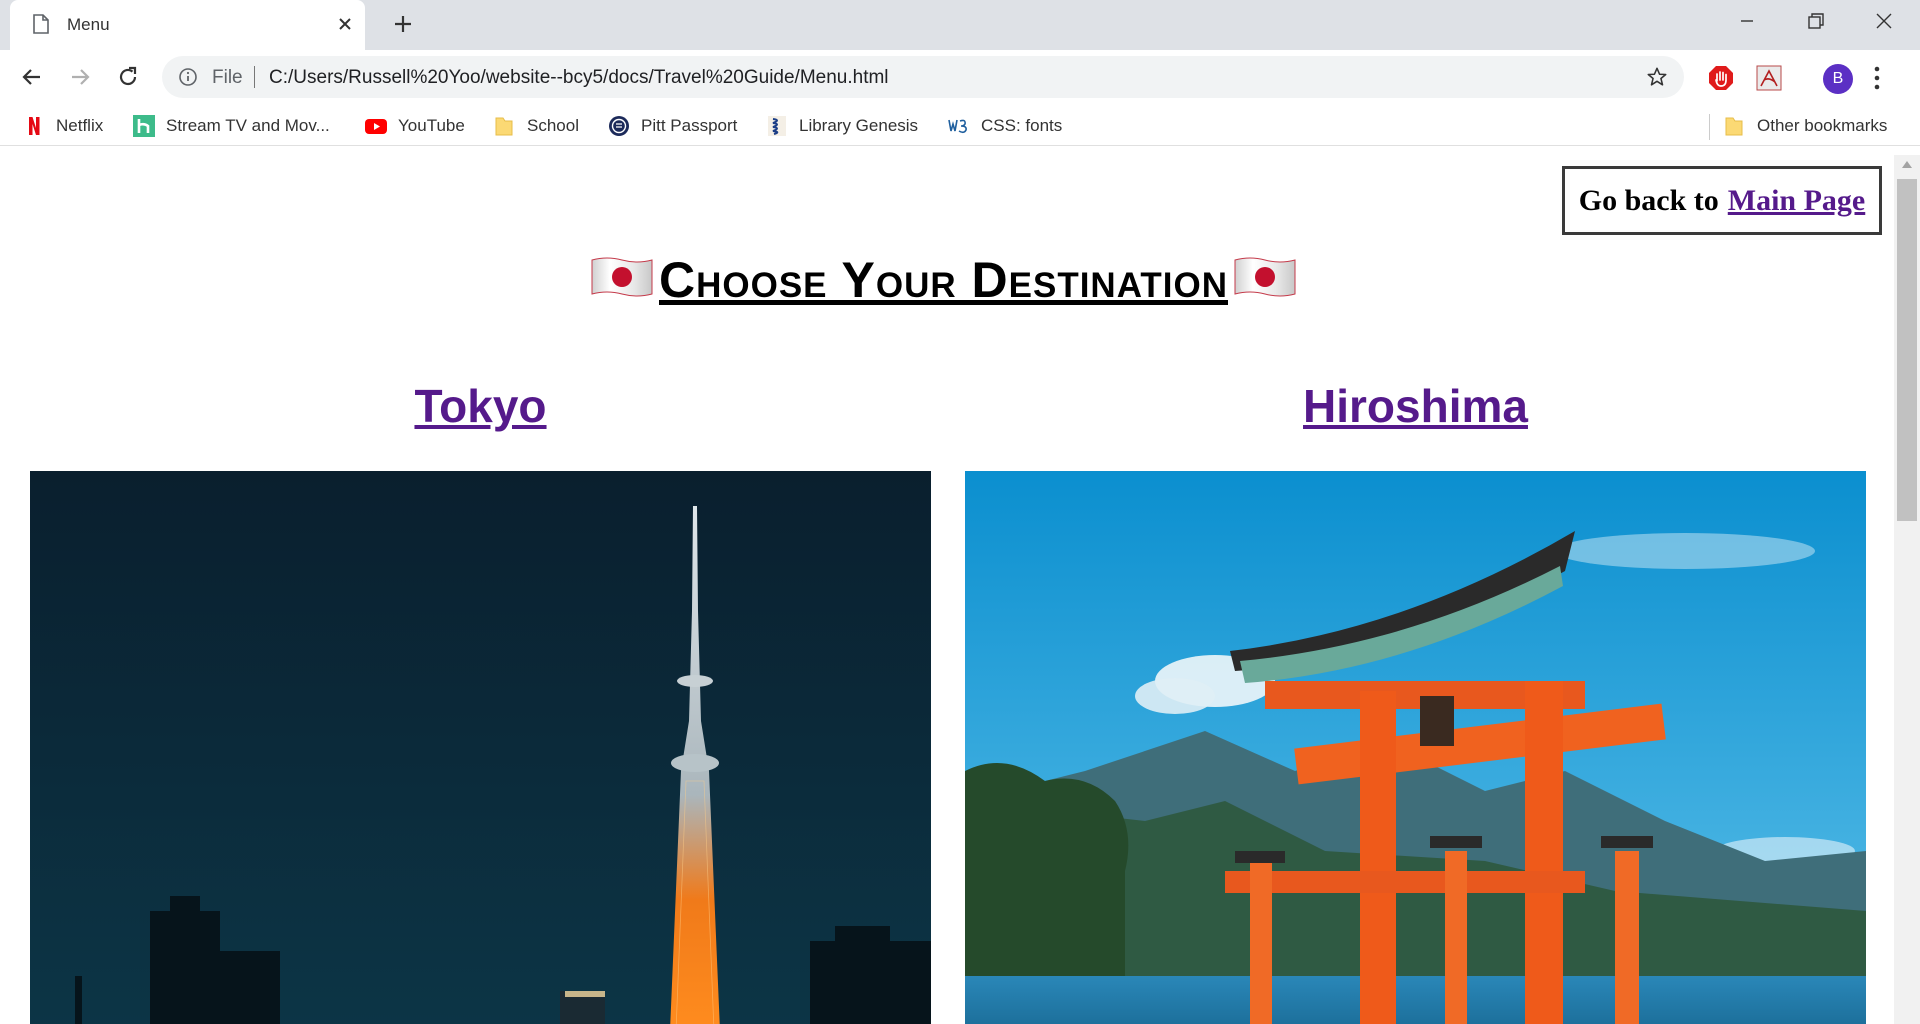 The width and height of the screenshot is (1920, 1024). I want to click on back-to-main-box: Go back to Main Page, so click(1722, 200).